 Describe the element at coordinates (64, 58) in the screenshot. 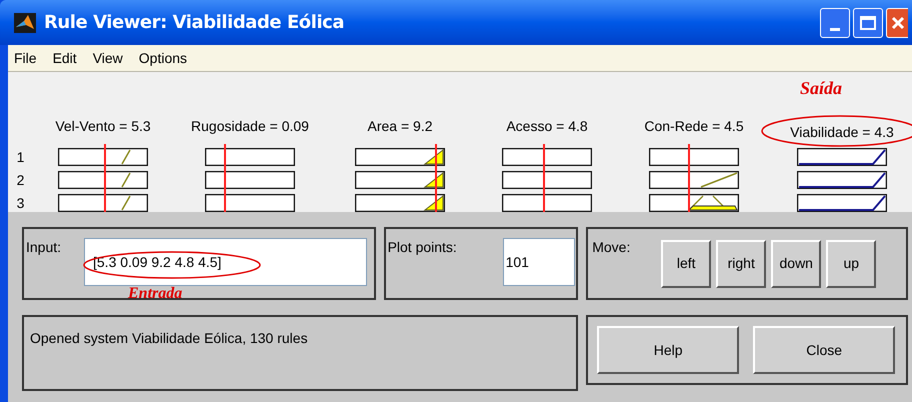

I see `menu-item: Edit` at that location.